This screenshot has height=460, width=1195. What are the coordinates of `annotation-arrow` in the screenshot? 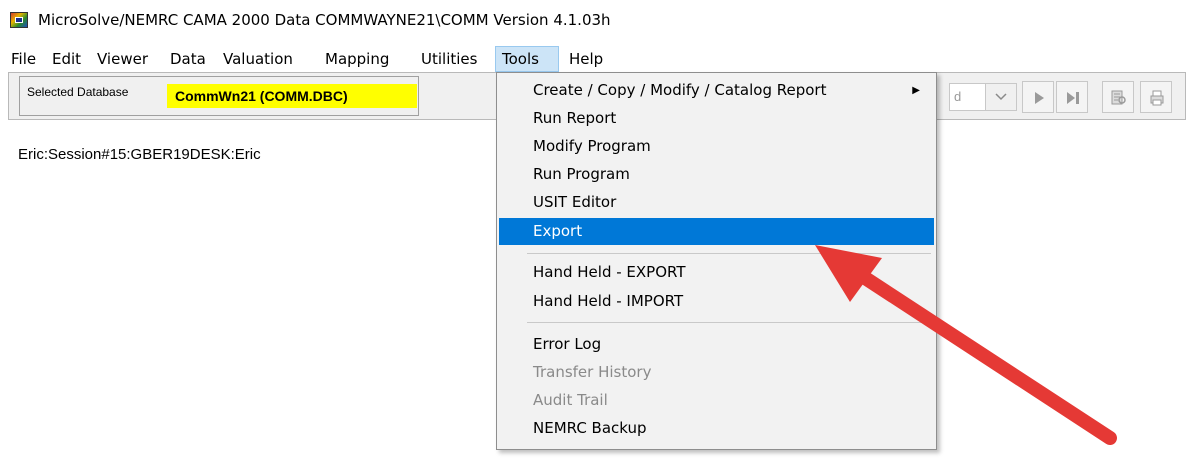 It's located at (966, 345).